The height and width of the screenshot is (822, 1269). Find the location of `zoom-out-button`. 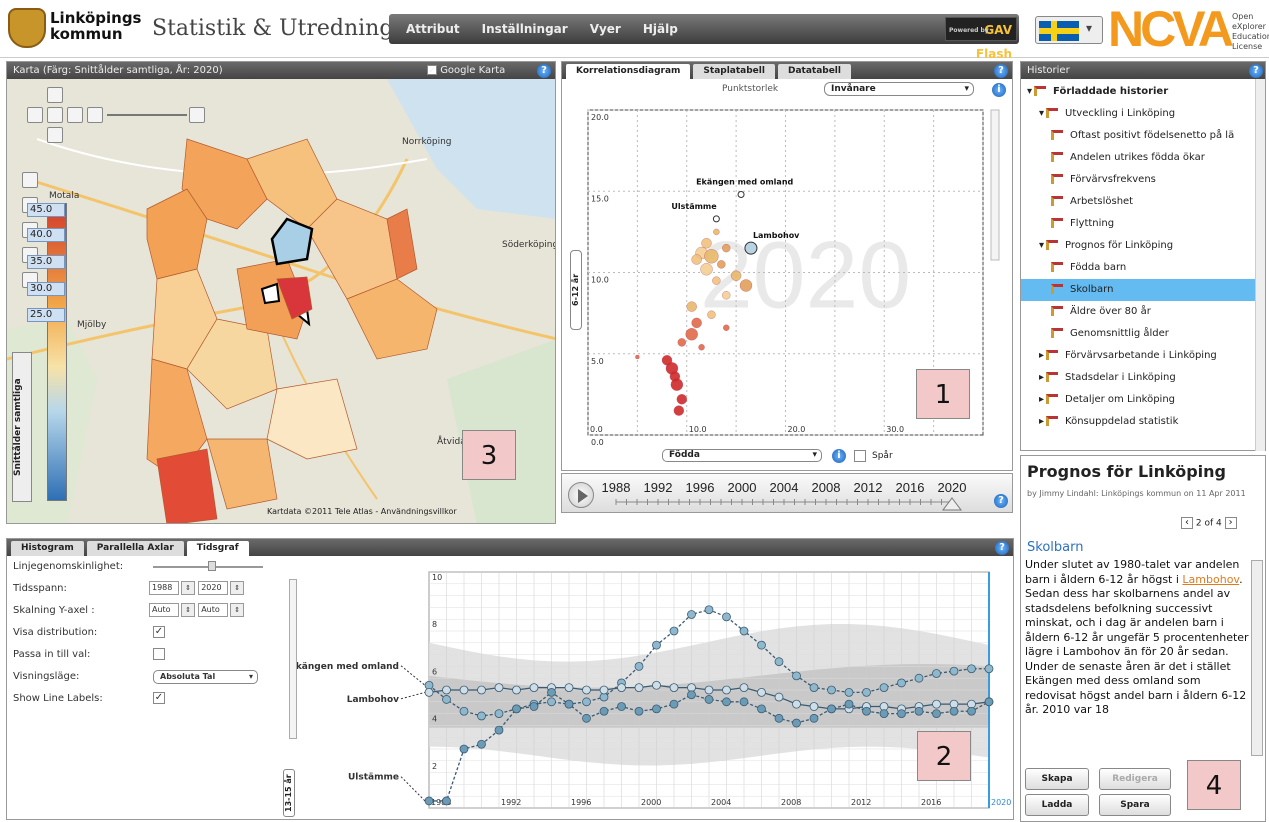

zoom-out-button is located at coordinates (95, 115).